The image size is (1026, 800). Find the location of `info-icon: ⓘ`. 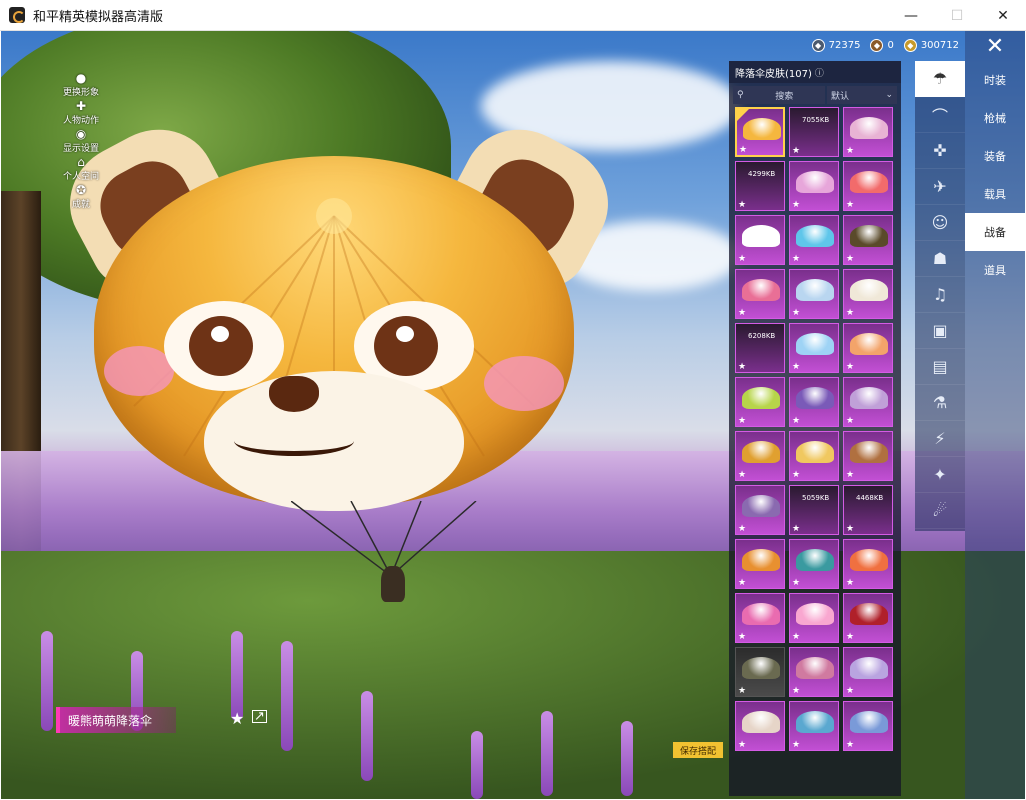

info-icon: ⓘ is located at coordinates (819, 72).